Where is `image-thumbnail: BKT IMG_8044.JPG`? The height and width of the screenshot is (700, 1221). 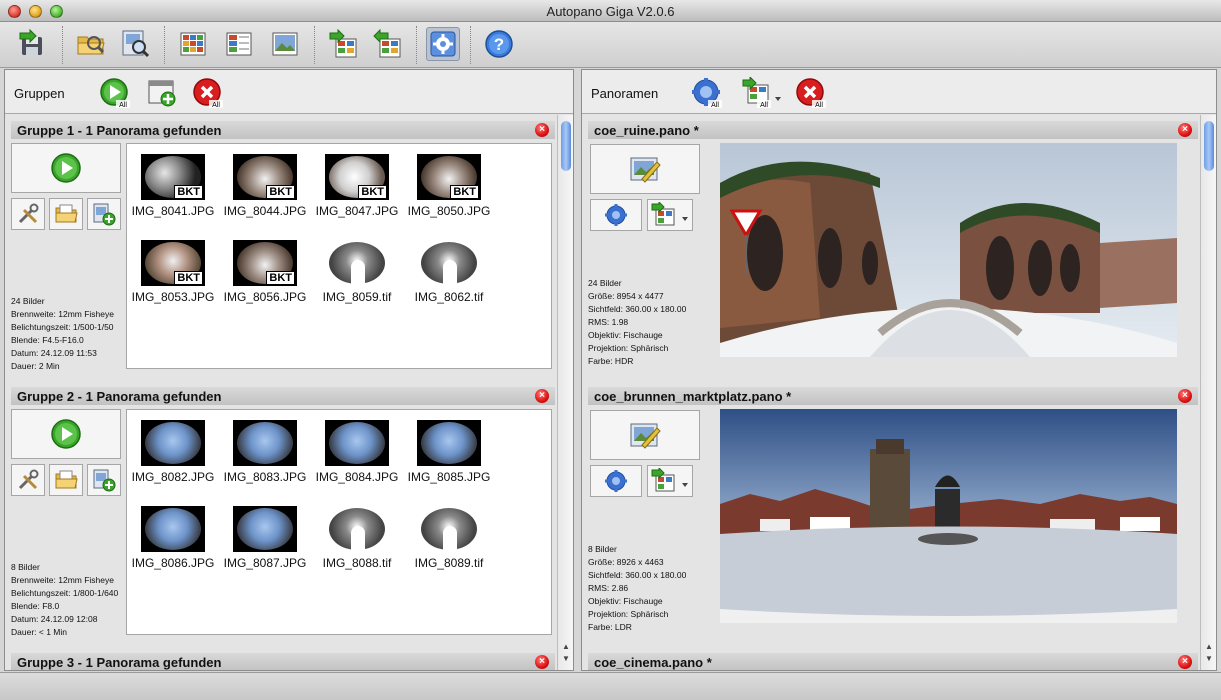
image-thumbnail: BKT IMG_8044.JPG is located at coordinates (265, 192).